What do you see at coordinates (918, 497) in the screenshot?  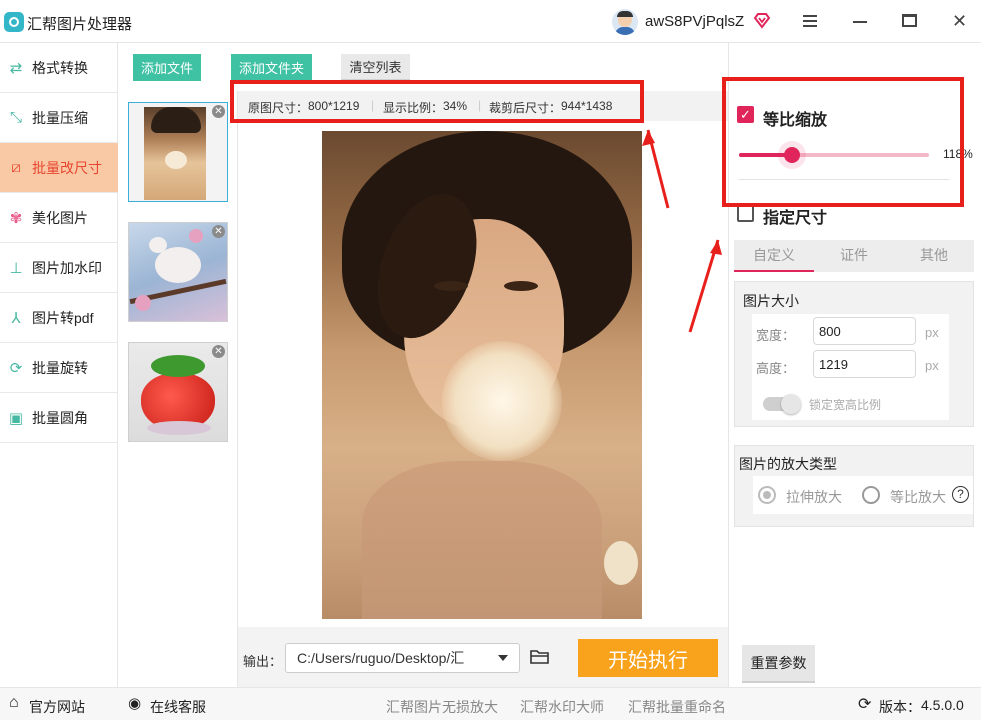 I see `proportional-enlarge-label: 等比放大` at bounding box center [918, 497].